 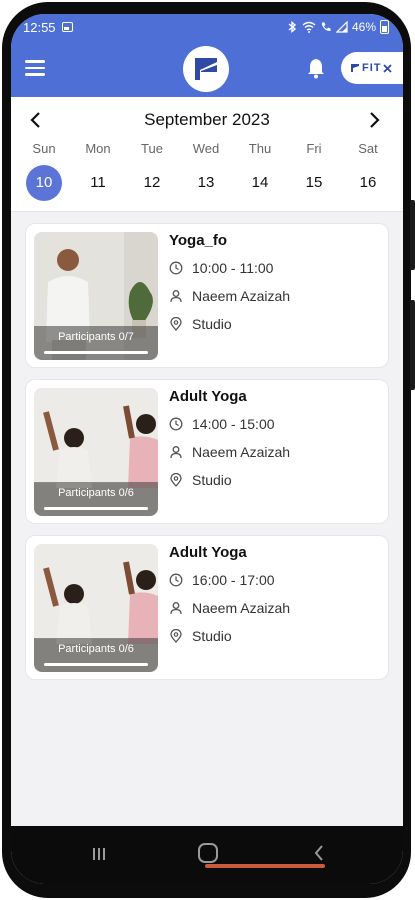 What do you see at coordinates (265, 866) in the screenshot?
I see `gesture-accent-bar` at bounding box center [265, 866].